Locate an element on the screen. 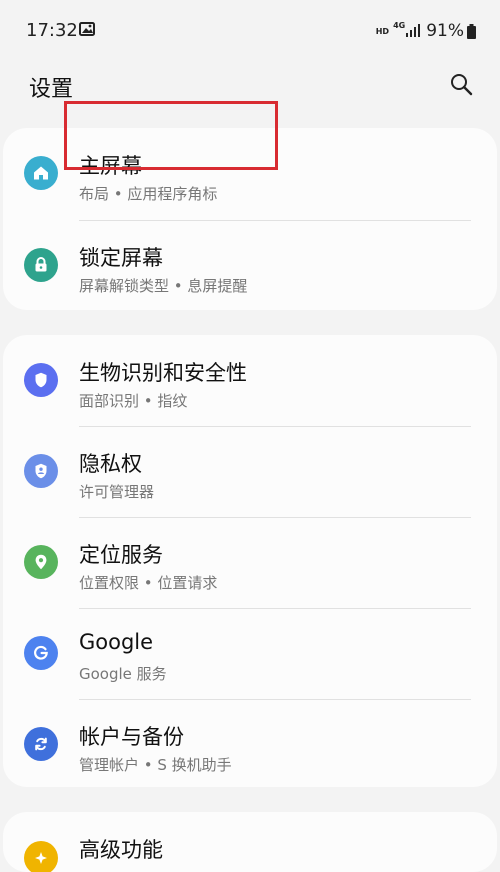 This screenshot has width=500, height=872. settings-group-advanced: 高级功能 is located at coordinates (250, 842).